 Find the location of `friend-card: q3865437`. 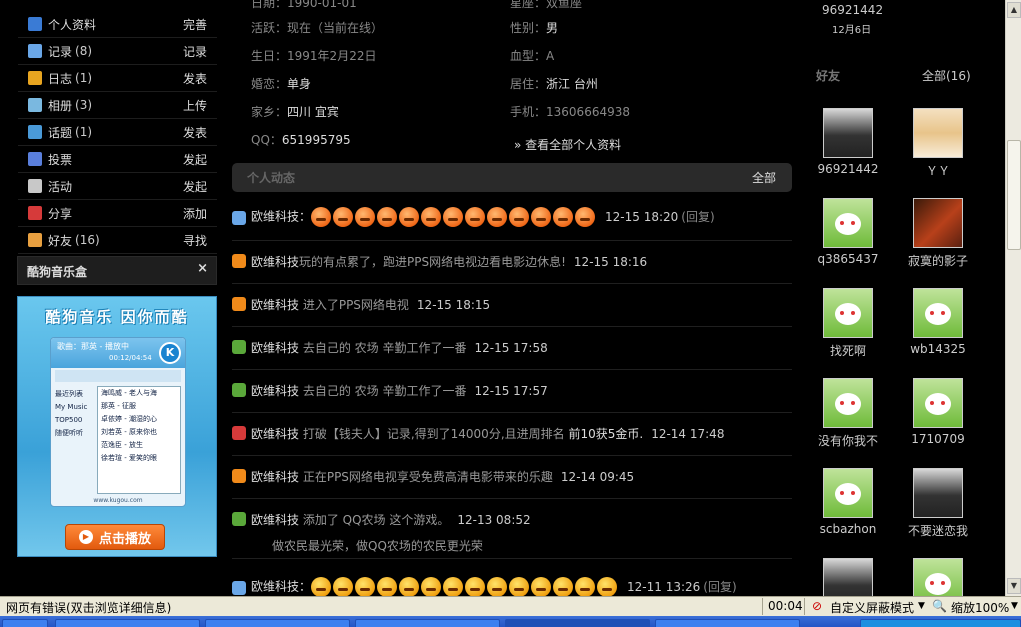

friend-card: q3865437 is located at coordinates (848, 232).